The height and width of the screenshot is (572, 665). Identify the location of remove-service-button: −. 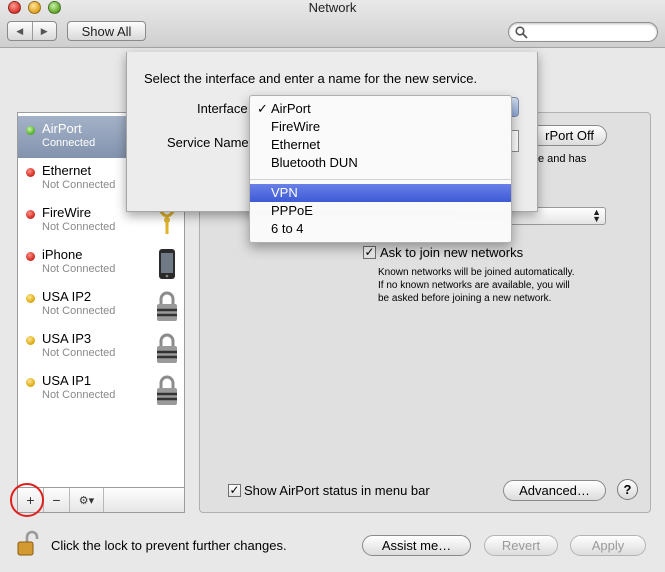
(57, 500).